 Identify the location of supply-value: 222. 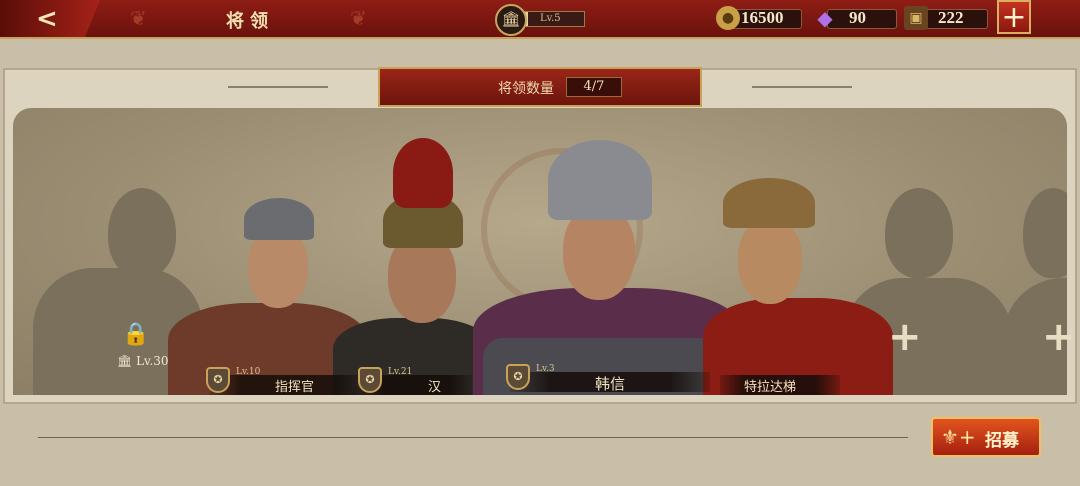
(951, 17).